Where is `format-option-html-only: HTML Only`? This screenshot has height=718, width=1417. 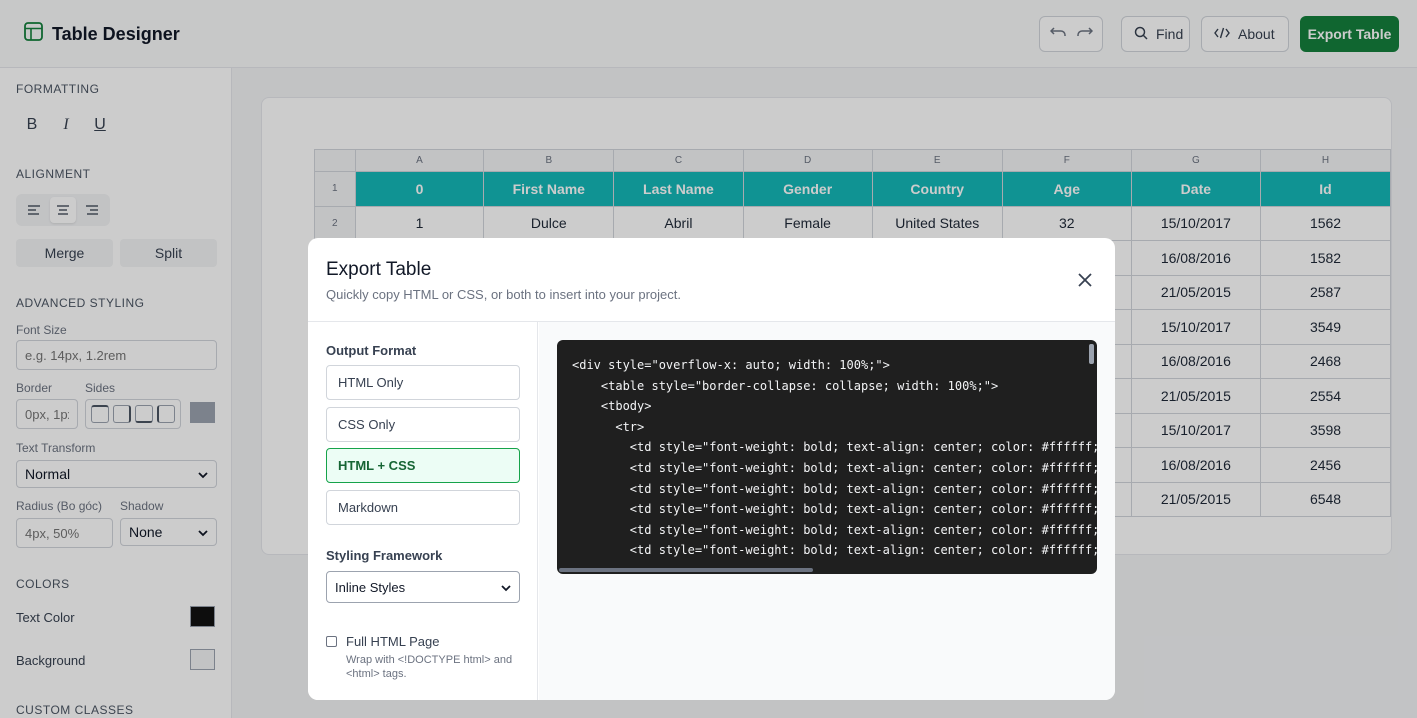
format-option-html-only: HTML Only is located at coordinates (423, 382).